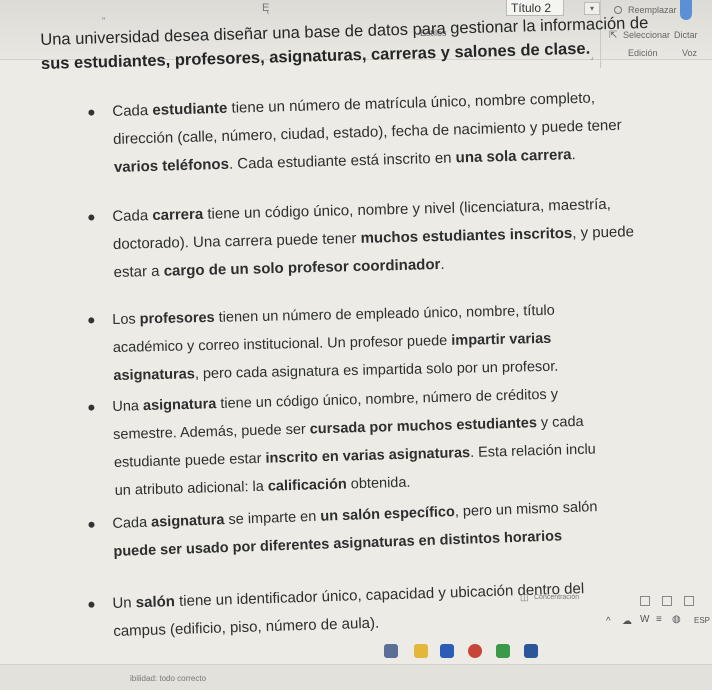 The image size is (712, 690). What do you see at coordinates (702, 620) in the screenshot?
I see `language-indicator: ESP` at bounding box center [702, 620].